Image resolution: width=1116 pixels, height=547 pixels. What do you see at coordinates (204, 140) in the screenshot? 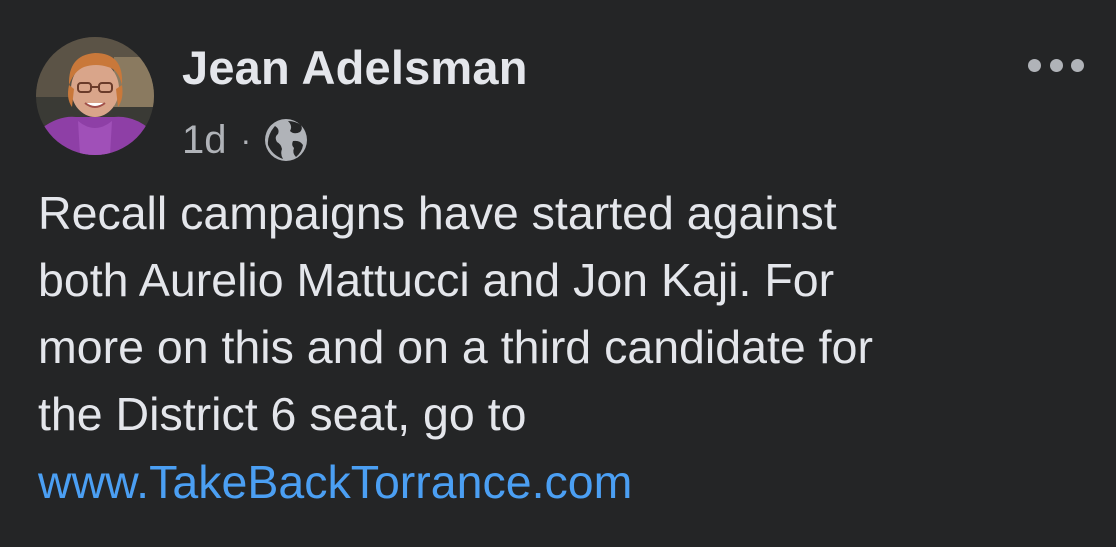
I see `post-timestamp: 1d` at bounding box center [204, 140].